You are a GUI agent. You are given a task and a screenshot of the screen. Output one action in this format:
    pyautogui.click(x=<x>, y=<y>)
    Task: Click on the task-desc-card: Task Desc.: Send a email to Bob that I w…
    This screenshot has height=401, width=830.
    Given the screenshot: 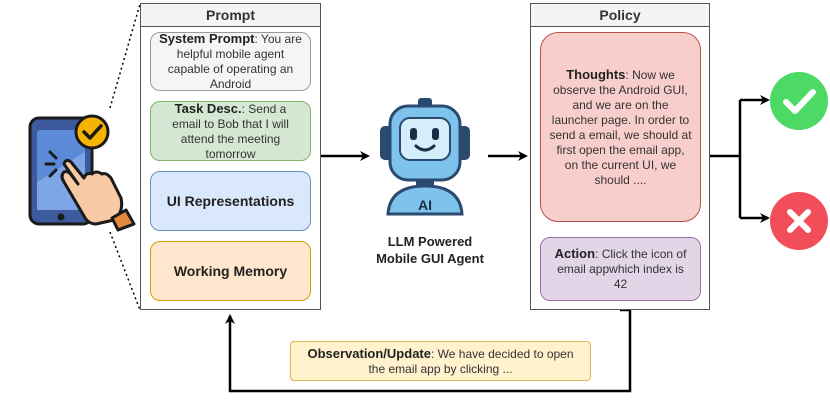 What is the action you would take?
    pyautogui.click(x=230, y=131)
    